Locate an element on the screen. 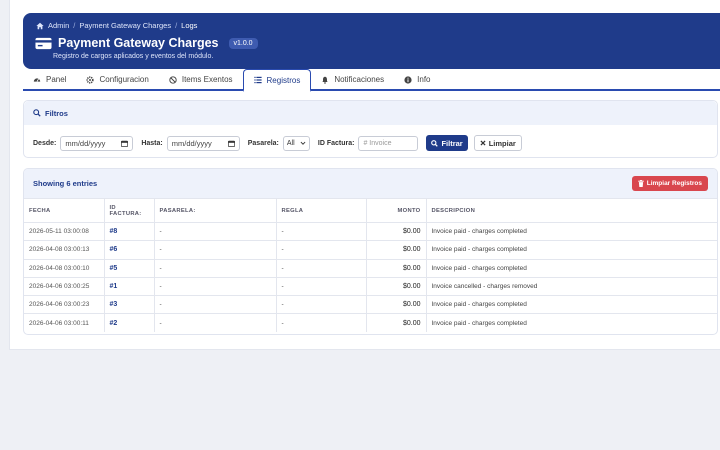 The height and width of the screenshot is (450, 720). cell-descripcion: Invoice cancelled - charges removed is located at coordinates (571, 286).